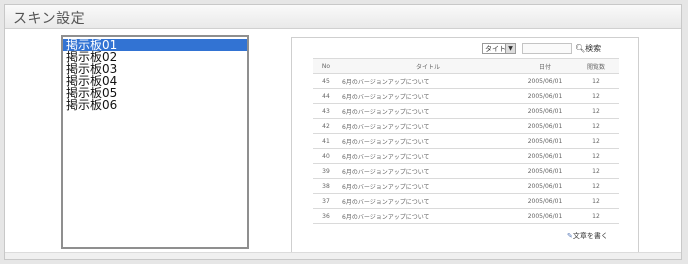 The width and height of the screenshot is (688, 264). I want to click on table-row: 39 6月のバージョンアップについて 2005/06/01 12, so click(466, 171).